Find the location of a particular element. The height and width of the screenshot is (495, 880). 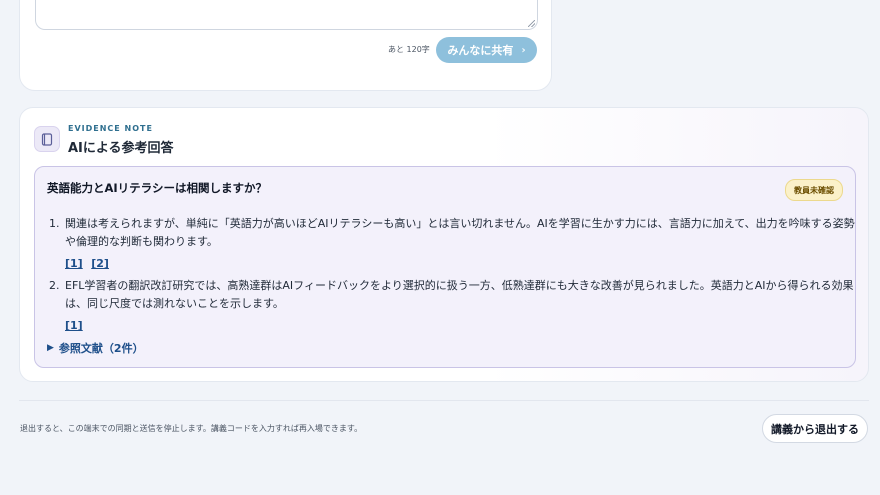

citation-group: [1] [2] is located at coordinates (461, 264).